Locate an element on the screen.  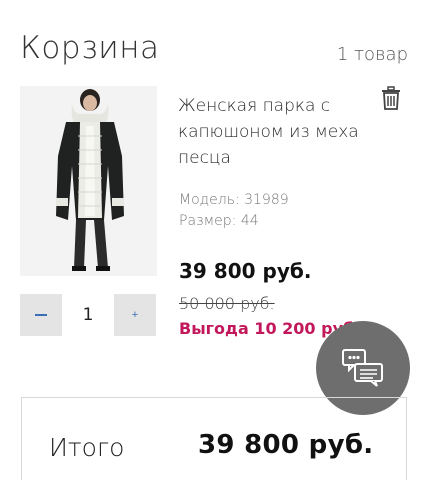
product-name: Женская парка с капюшоном из меха песца is located at coordinates (273, 132).